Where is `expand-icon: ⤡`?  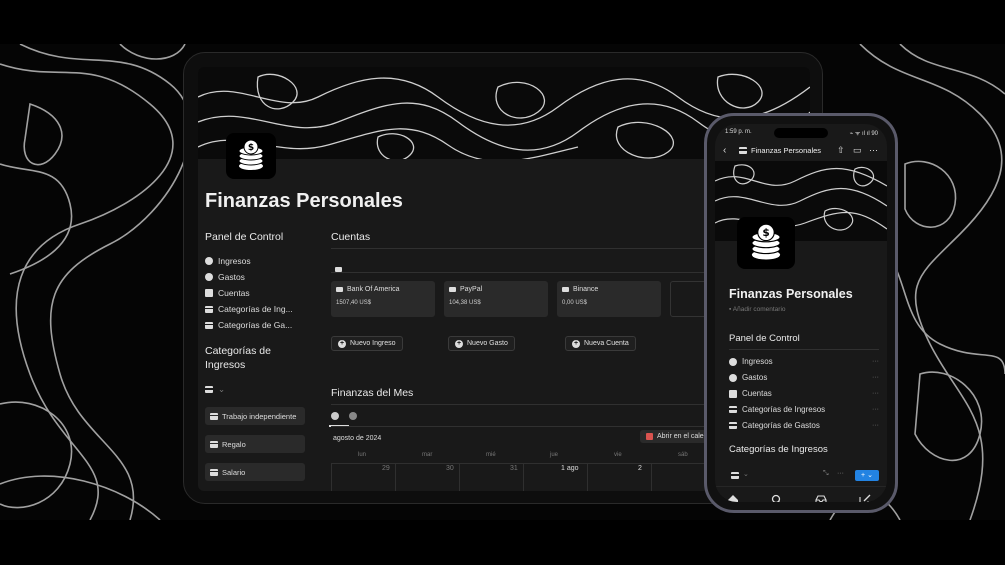 expand-icon: ⤡ is located at coordinates (826, 474).